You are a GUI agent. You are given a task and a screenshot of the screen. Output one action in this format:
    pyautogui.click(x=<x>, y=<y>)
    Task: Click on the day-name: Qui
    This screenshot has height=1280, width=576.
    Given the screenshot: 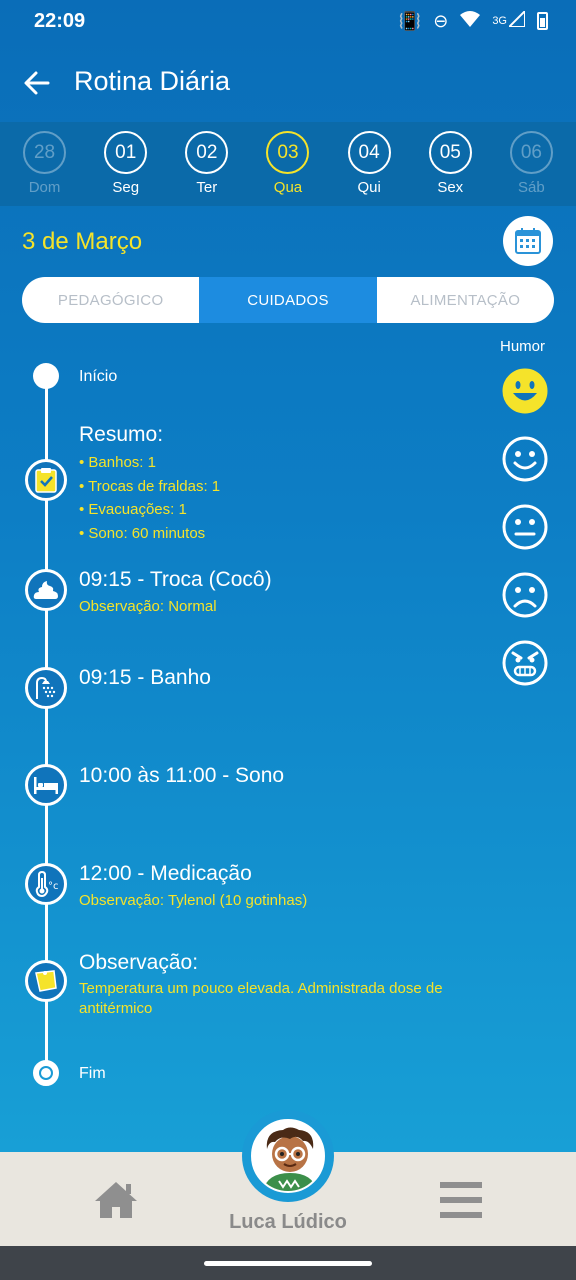 What is the action you would take?
    pyautogui.click(x=369, y=187)
    